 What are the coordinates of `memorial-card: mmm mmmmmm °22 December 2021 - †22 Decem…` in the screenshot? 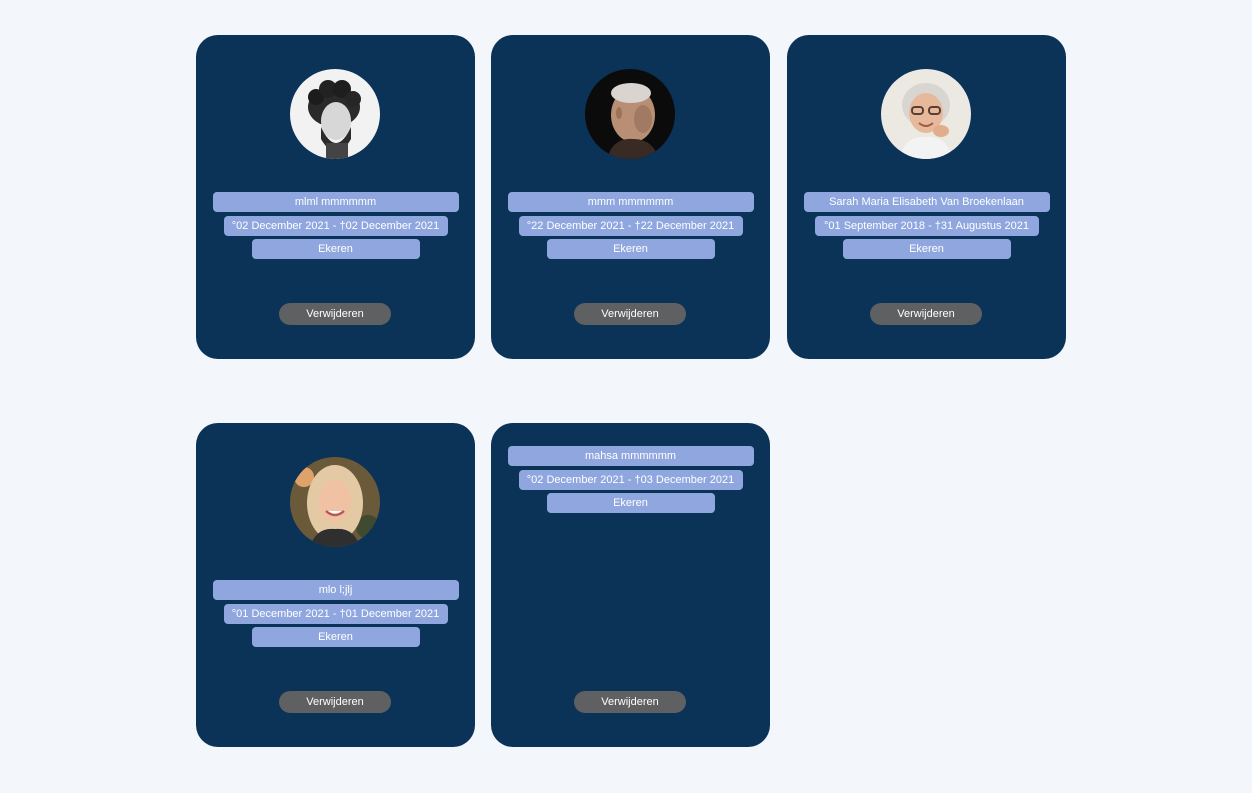 It's located at (630, 197).